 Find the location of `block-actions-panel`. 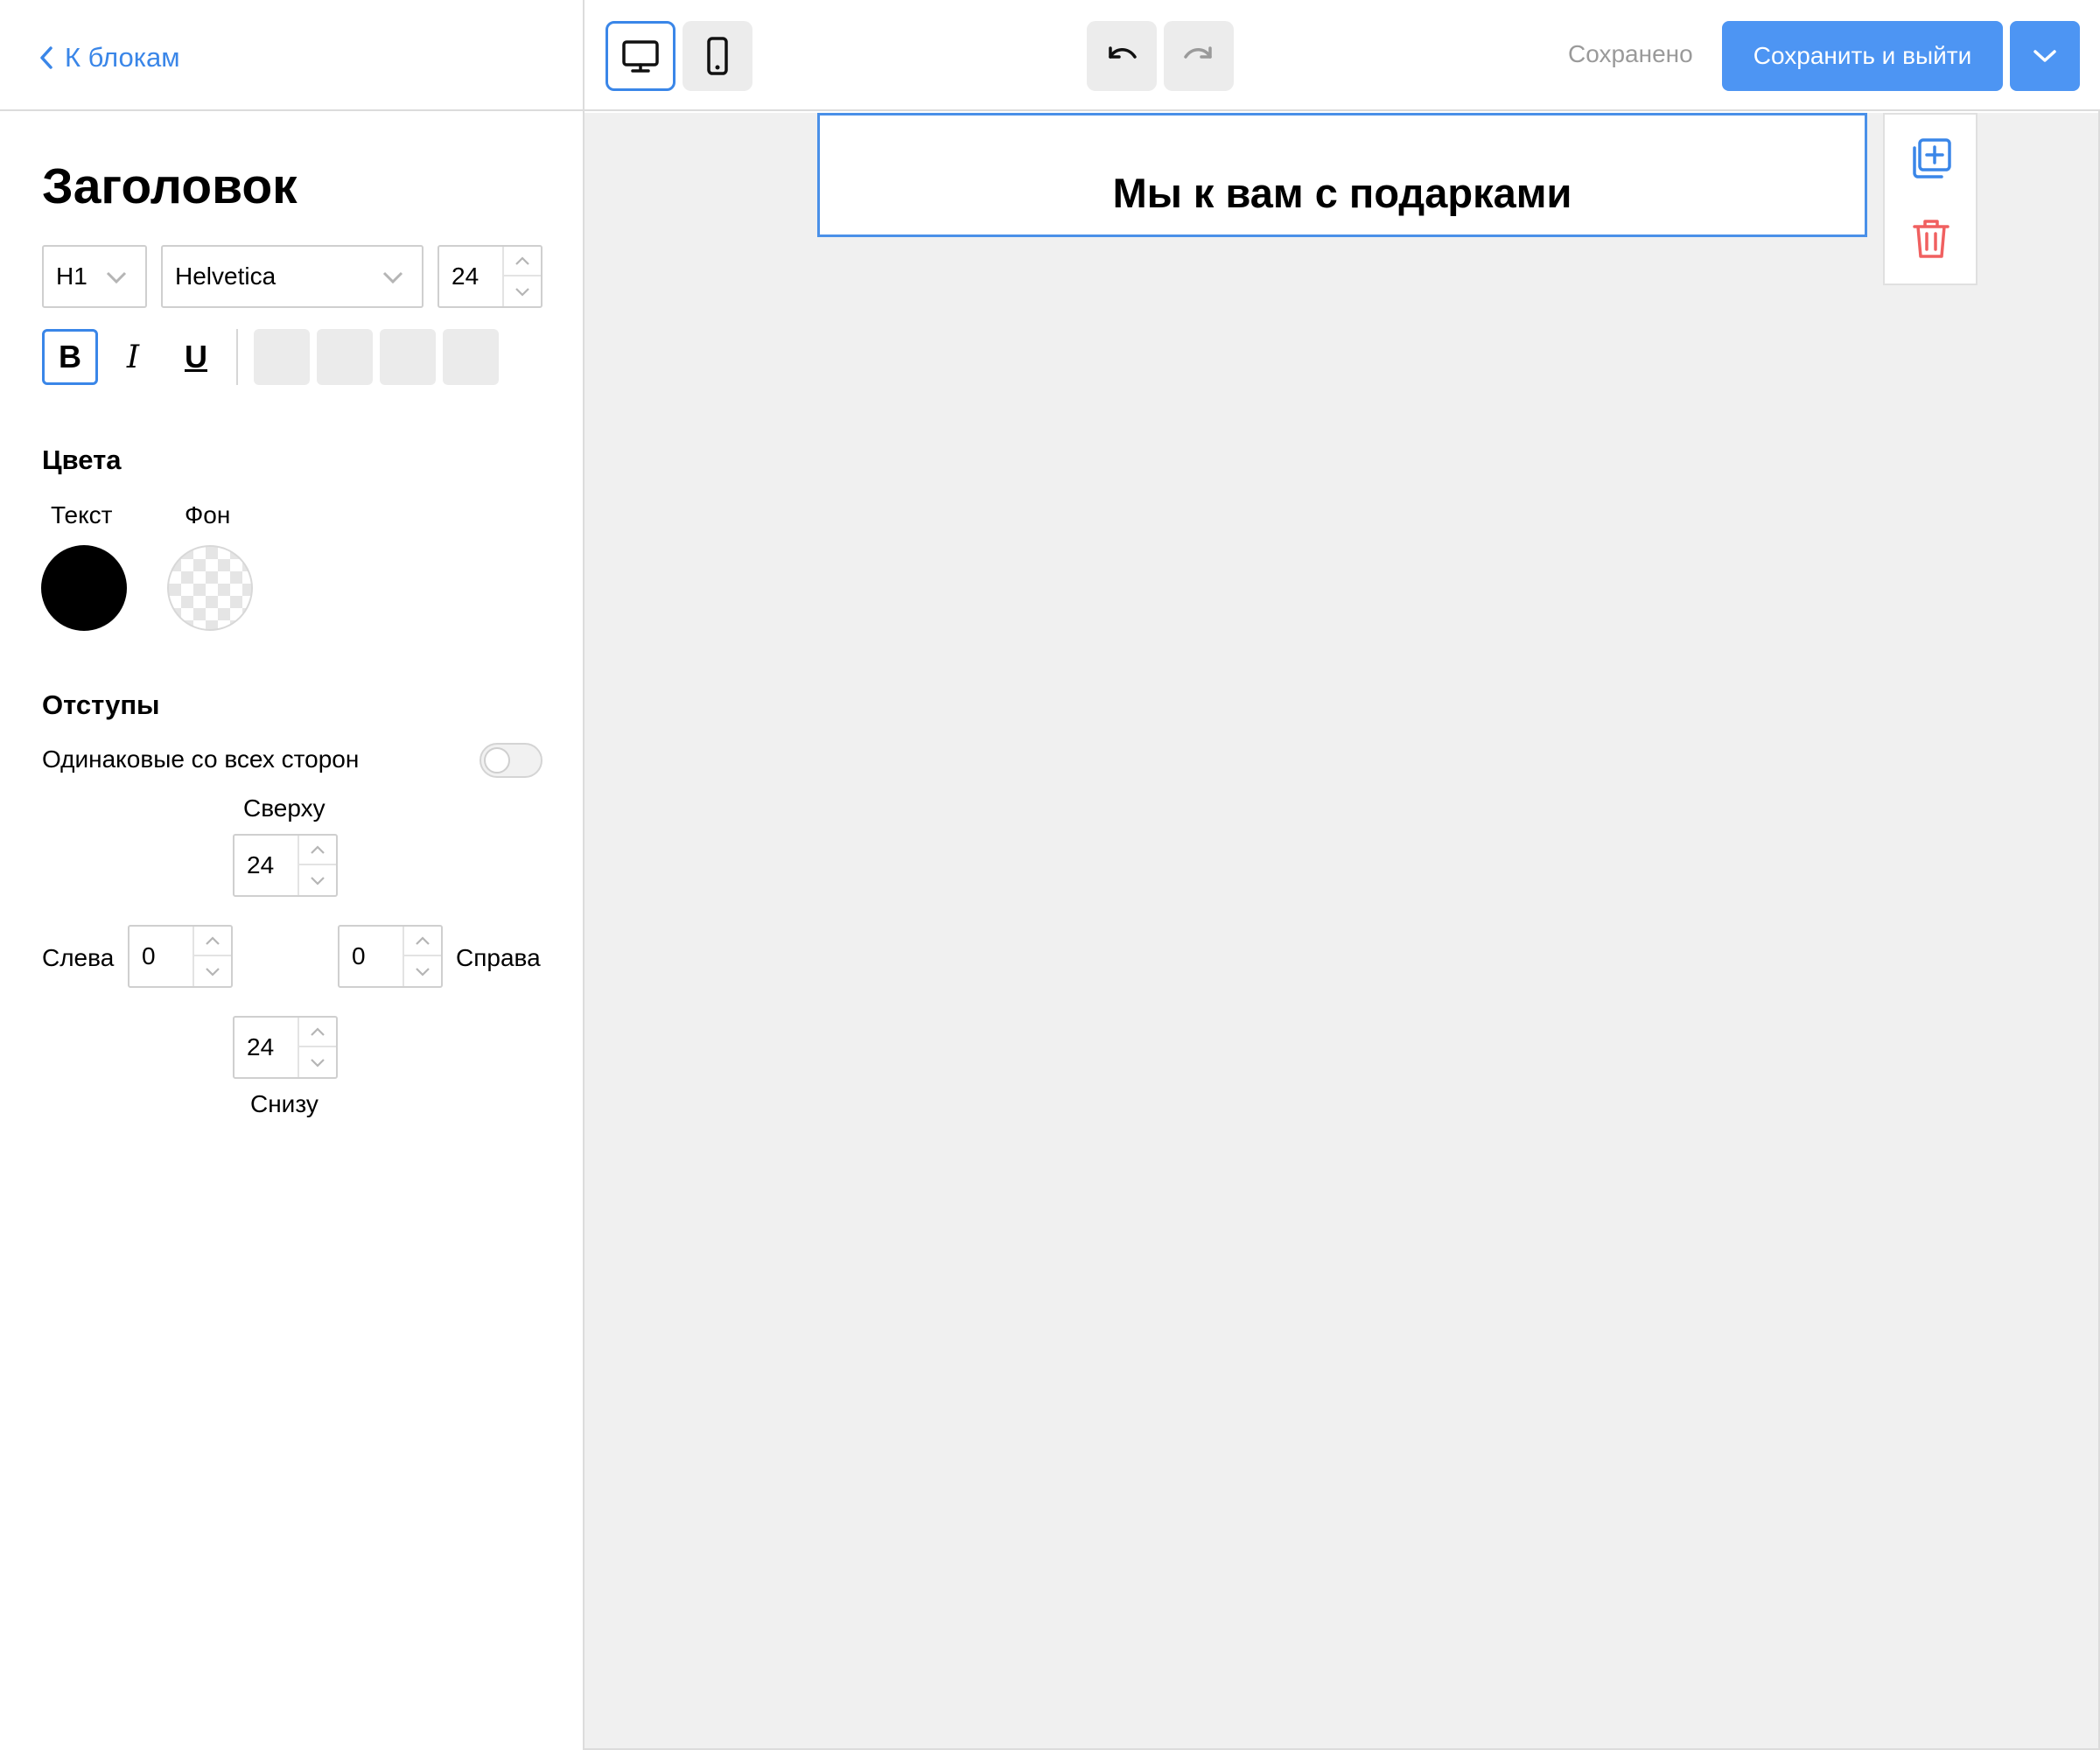

block-actions-panel is located at coordinates (1930, 199).